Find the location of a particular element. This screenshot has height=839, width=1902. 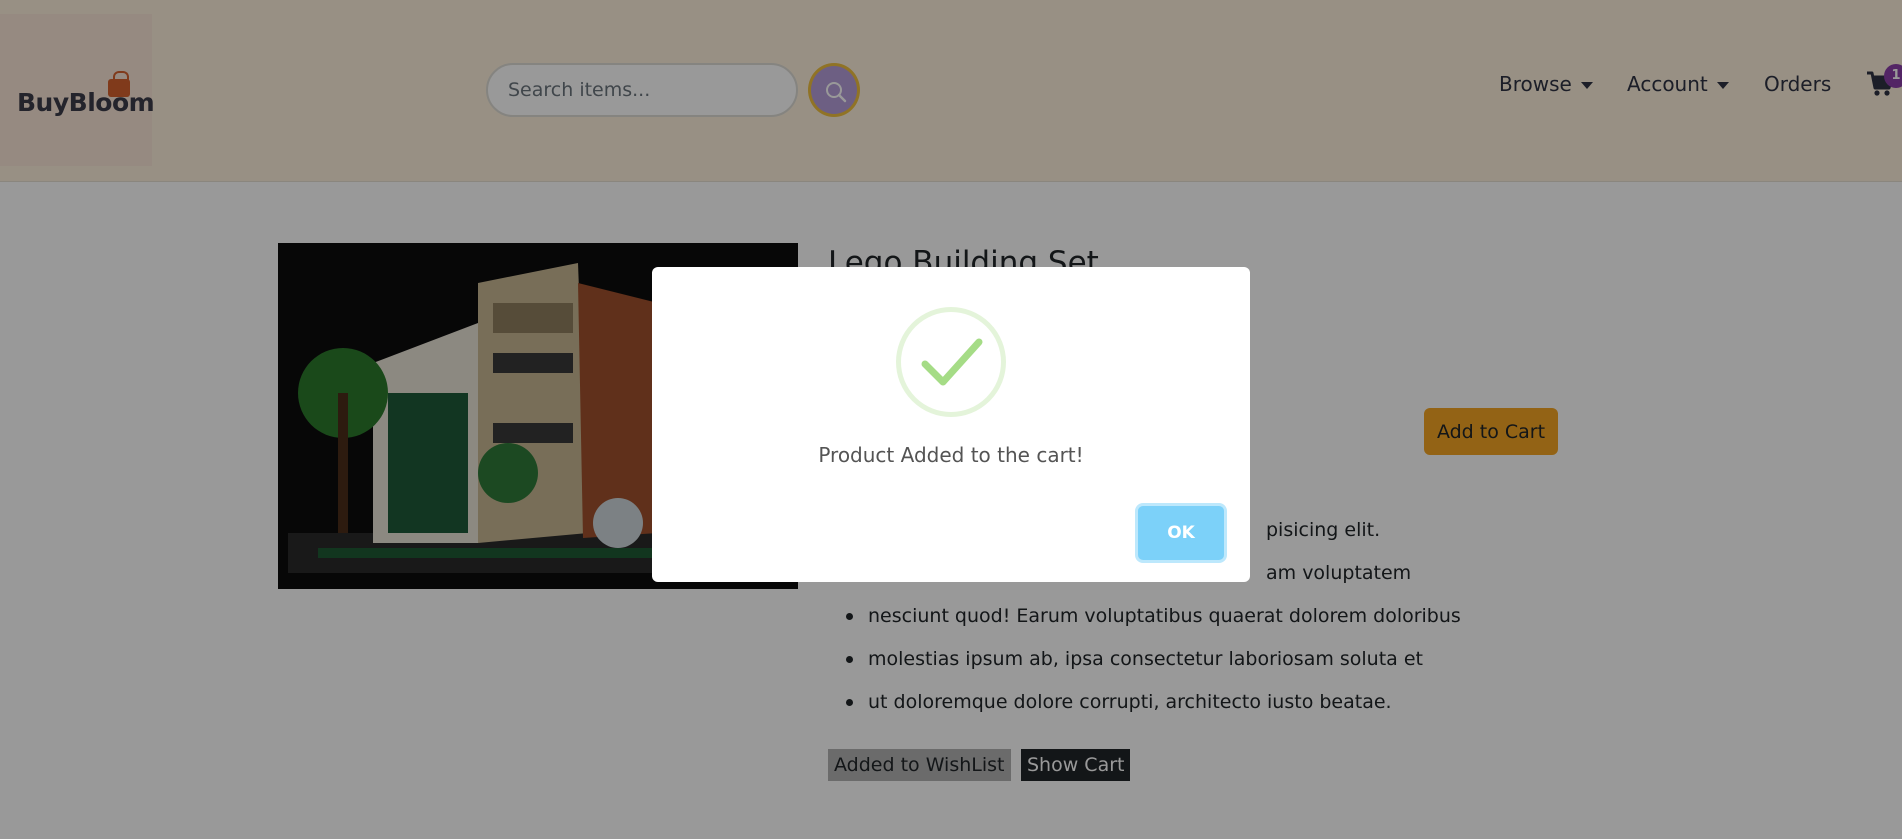

success-check-icon is located at coordinates (951, 362).